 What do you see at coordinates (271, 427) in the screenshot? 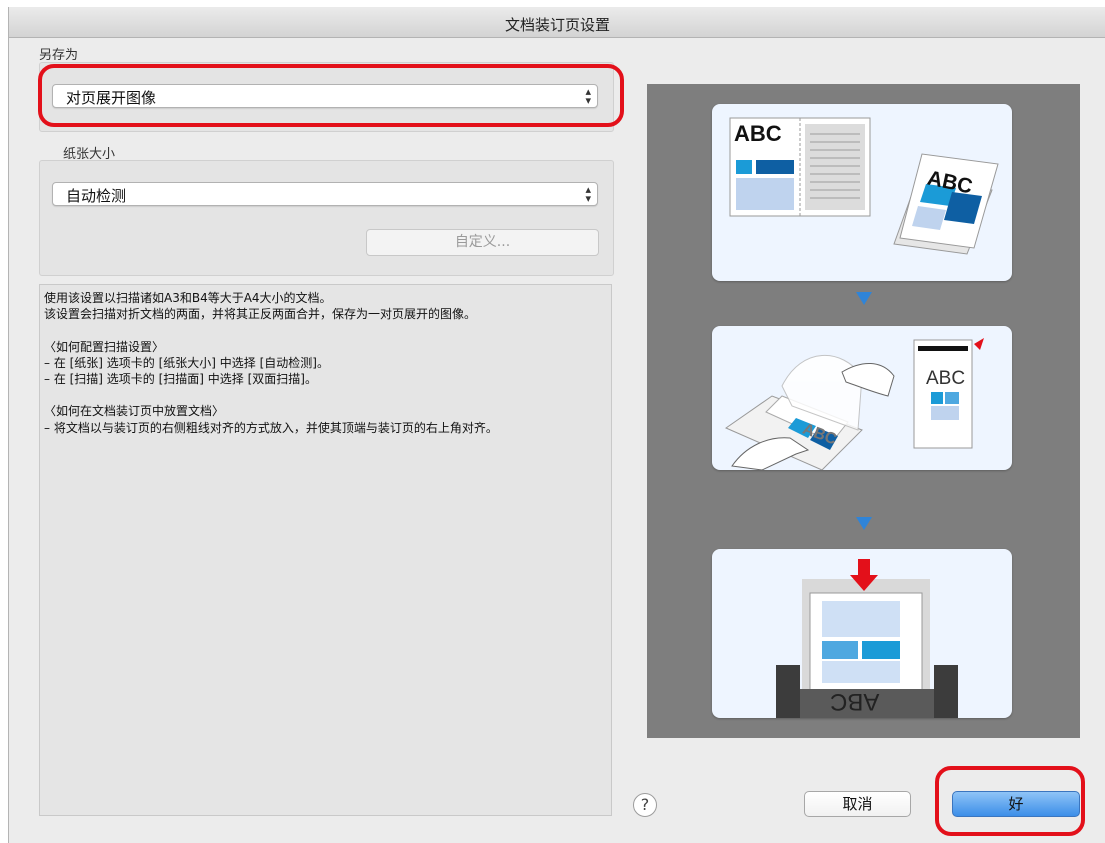
I see `description-line: – 将文档以与装订页的右侧粗线对齐的方式放入，并使其顶端与装订页的右上角对齐。` at bounding box center [271, 427].